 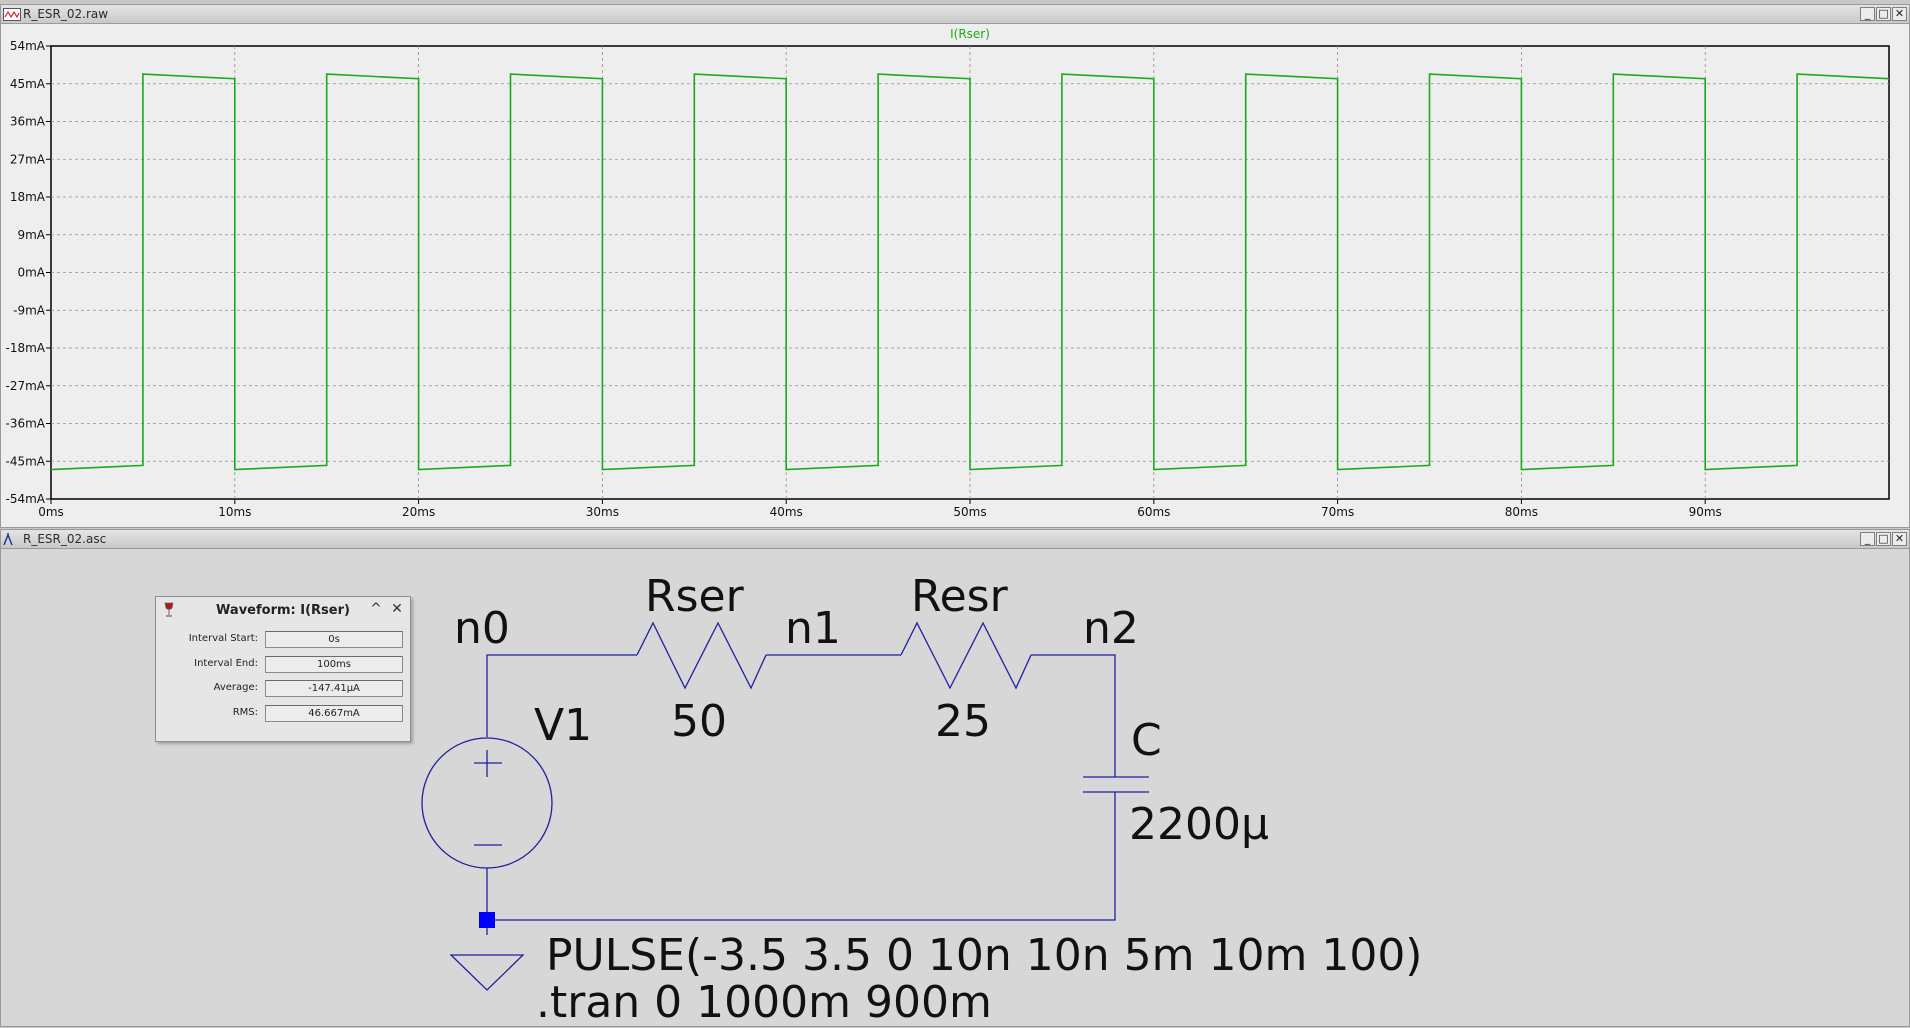 I want to click on resr-value-label: 25, so click(x=963, y=721).